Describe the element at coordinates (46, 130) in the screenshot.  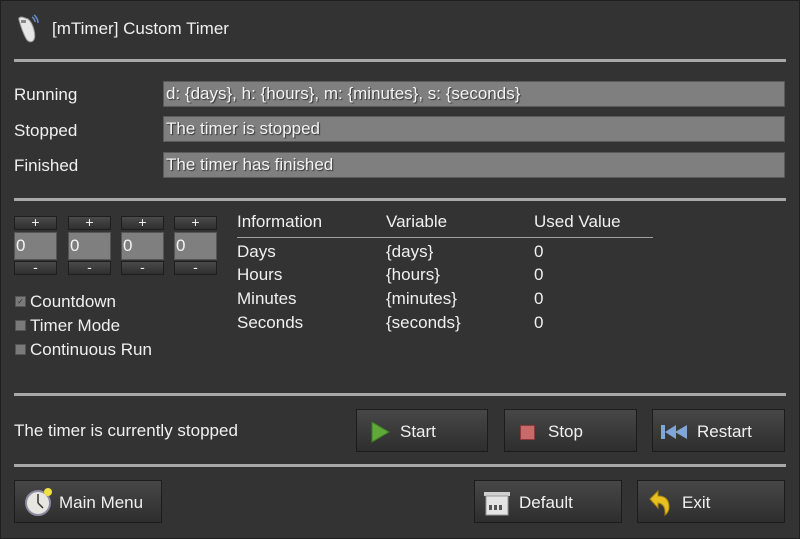
I see `stopped-label: Stopped` at that location.